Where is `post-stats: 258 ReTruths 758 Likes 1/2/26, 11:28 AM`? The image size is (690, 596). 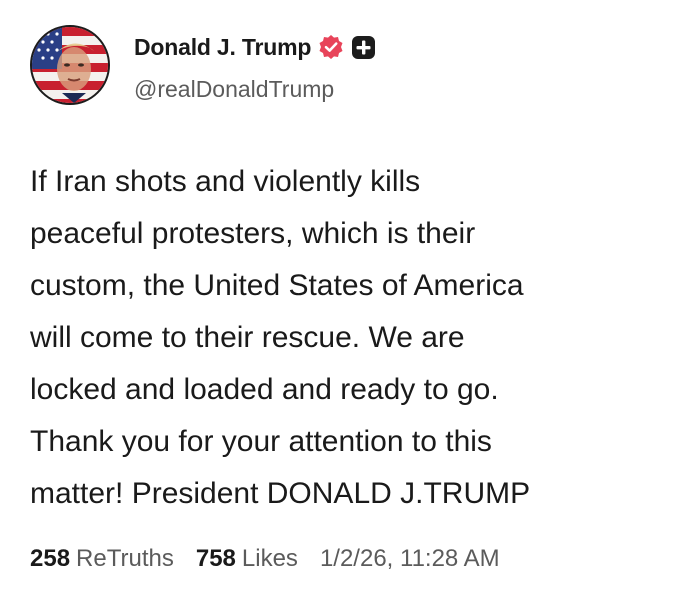
post-stats: 258 ReTruths 758 Likes 1/2/26, 11:28 AM is located at coordinates (350, 559).